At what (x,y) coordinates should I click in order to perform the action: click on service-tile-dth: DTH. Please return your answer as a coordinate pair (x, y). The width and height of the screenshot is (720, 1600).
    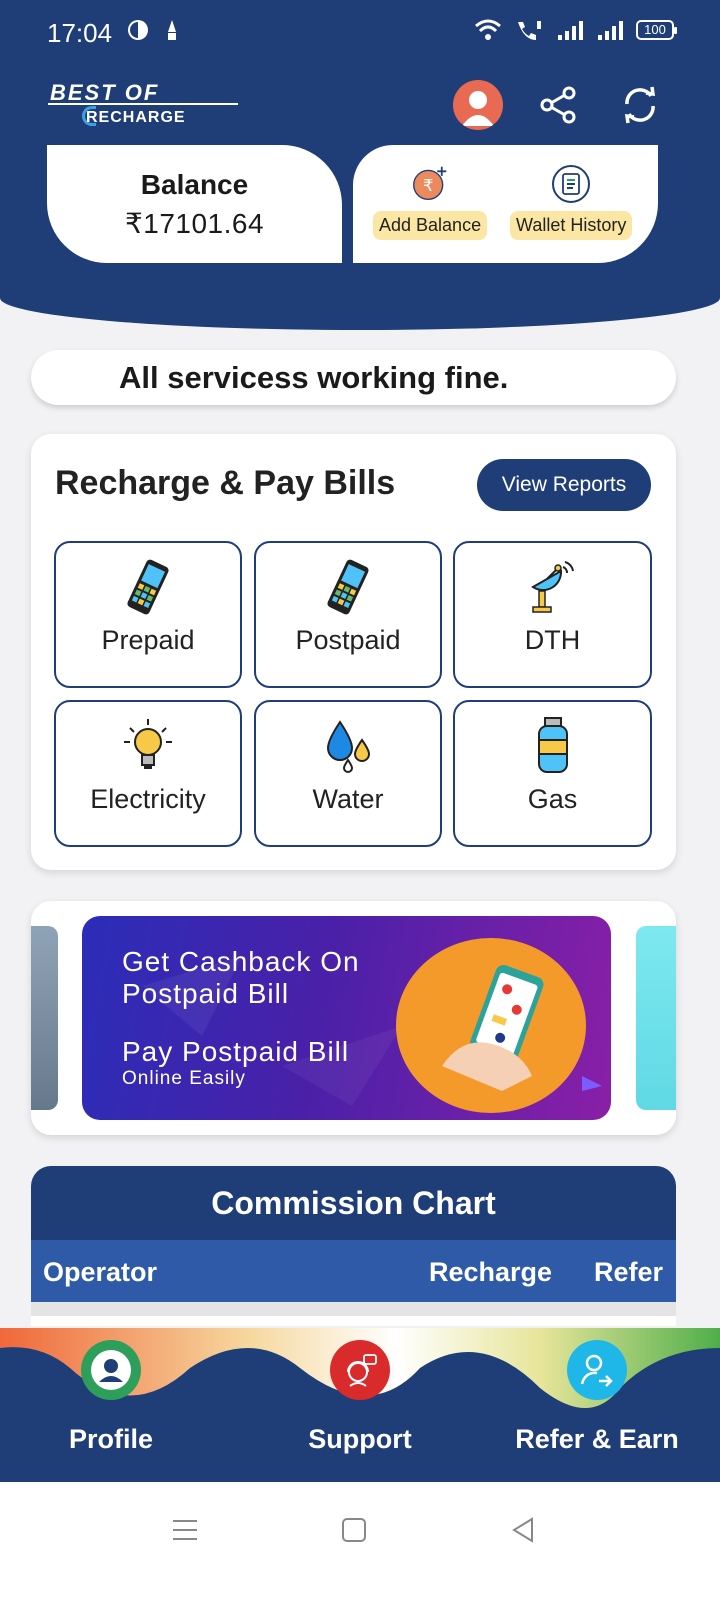
    Looking at the image, I should click on (552, 614).